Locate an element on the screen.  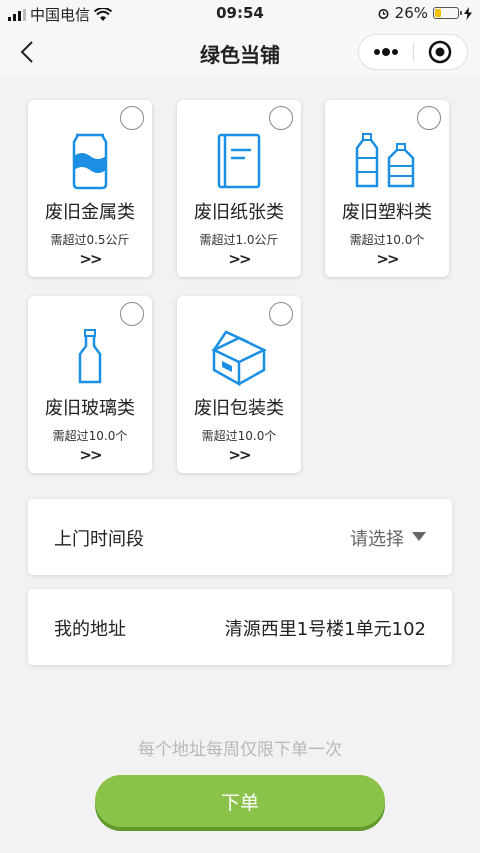
mini-program-capsule is located at coordinates (413, 52).